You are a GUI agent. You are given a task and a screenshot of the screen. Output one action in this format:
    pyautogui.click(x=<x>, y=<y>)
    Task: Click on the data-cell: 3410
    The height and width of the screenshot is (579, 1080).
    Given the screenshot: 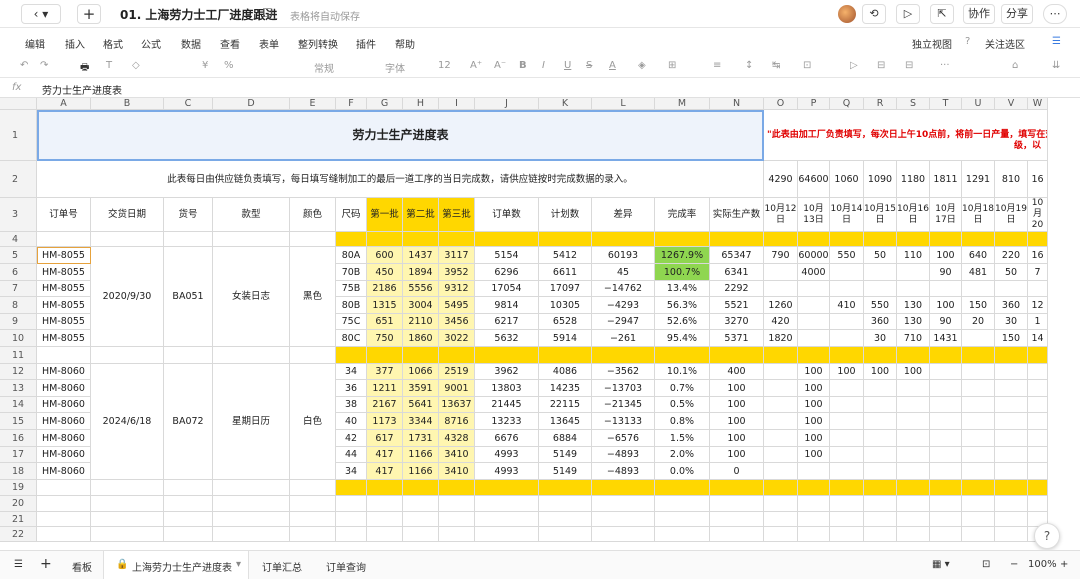 What is the action you would take?
    pyautogui.click(x=457, y=455)
    